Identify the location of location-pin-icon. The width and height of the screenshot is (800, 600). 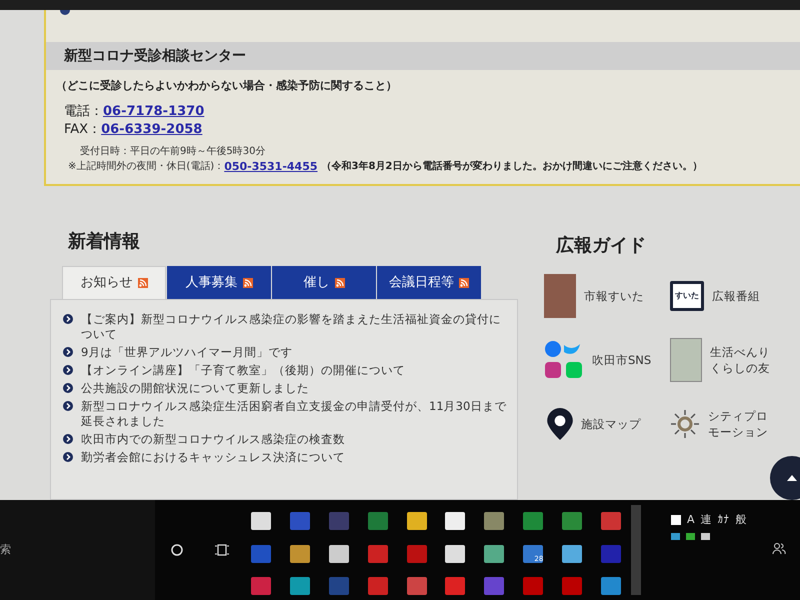
(560, 424).